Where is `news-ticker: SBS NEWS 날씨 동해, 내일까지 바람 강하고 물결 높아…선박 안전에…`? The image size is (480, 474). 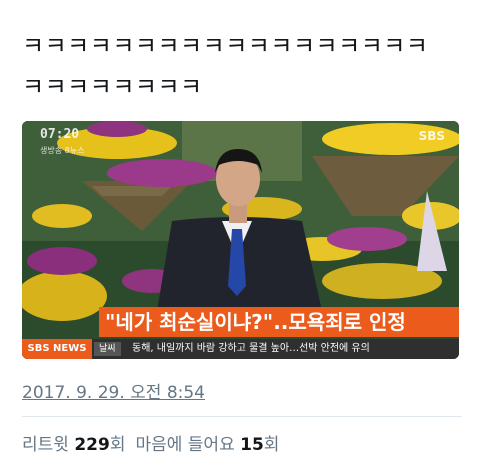 news-ticker: SBS NEWS 날씨 동해, 내일까지 바람 강하고 물결 높아…선박 안전에… is located at coordinates (240, 349).